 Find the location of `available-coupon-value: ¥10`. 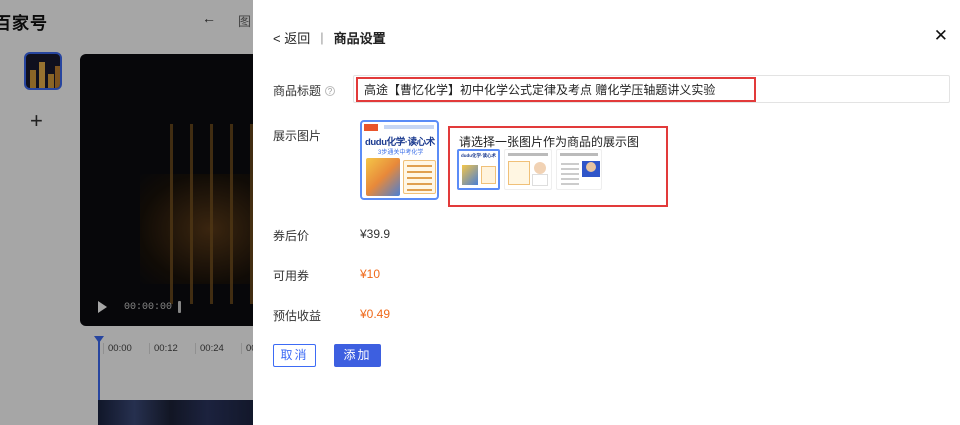

available-coupon-value: ¥10 is located at coordinates (370, 274).